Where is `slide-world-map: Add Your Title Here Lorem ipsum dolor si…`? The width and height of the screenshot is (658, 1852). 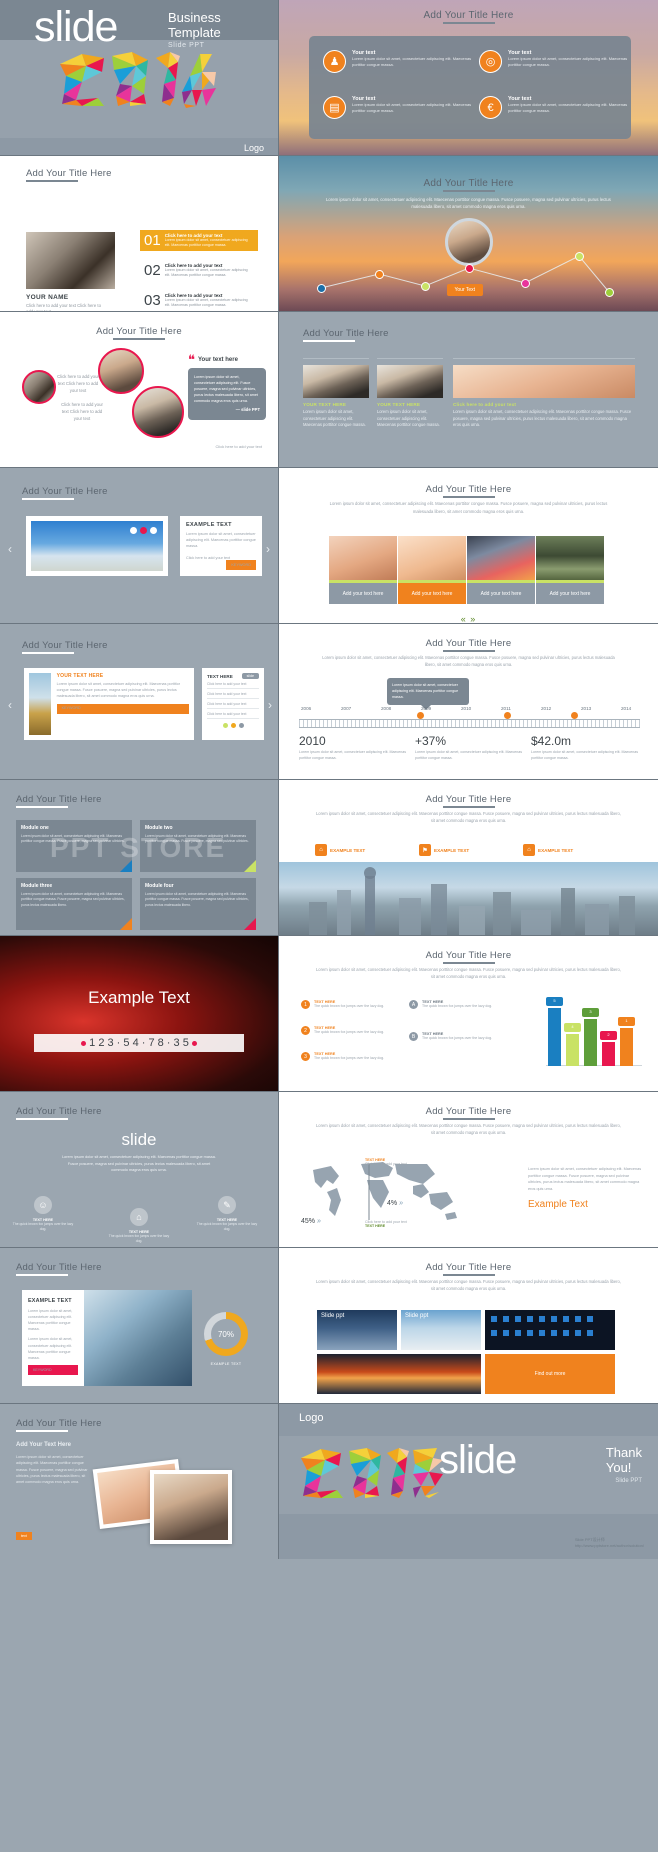
slide-world-map: Add Your Title Here Lorem ipsum dolor si… is located at coordinates (468, 1169).